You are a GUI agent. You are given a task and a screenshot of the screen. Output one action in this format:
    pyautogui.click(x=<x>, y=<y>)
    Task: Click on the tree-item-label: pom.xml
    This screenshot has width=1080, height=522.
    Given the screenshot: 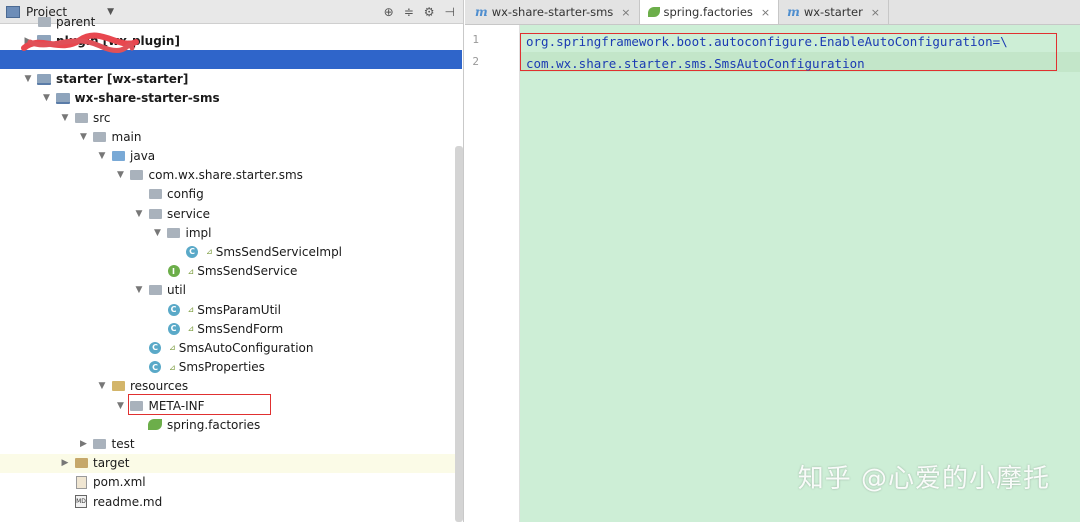 What is the action you would take?
    pyautogui.click(x=119, y=482)
    